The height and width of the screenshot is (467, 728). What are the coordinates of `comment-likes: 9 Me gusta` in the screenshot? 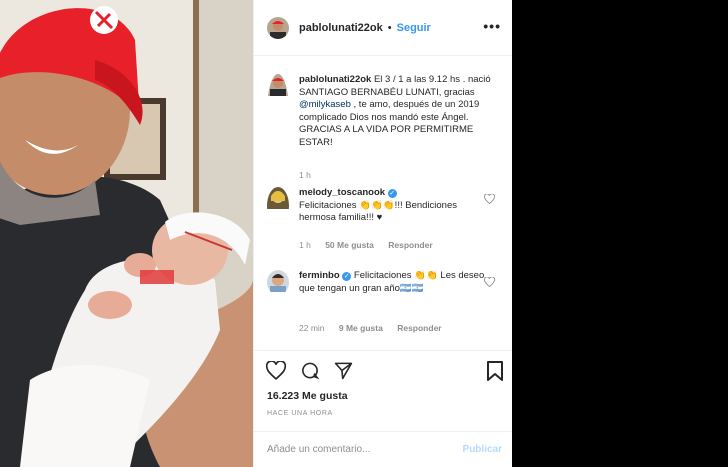 It's located at (361, 328).